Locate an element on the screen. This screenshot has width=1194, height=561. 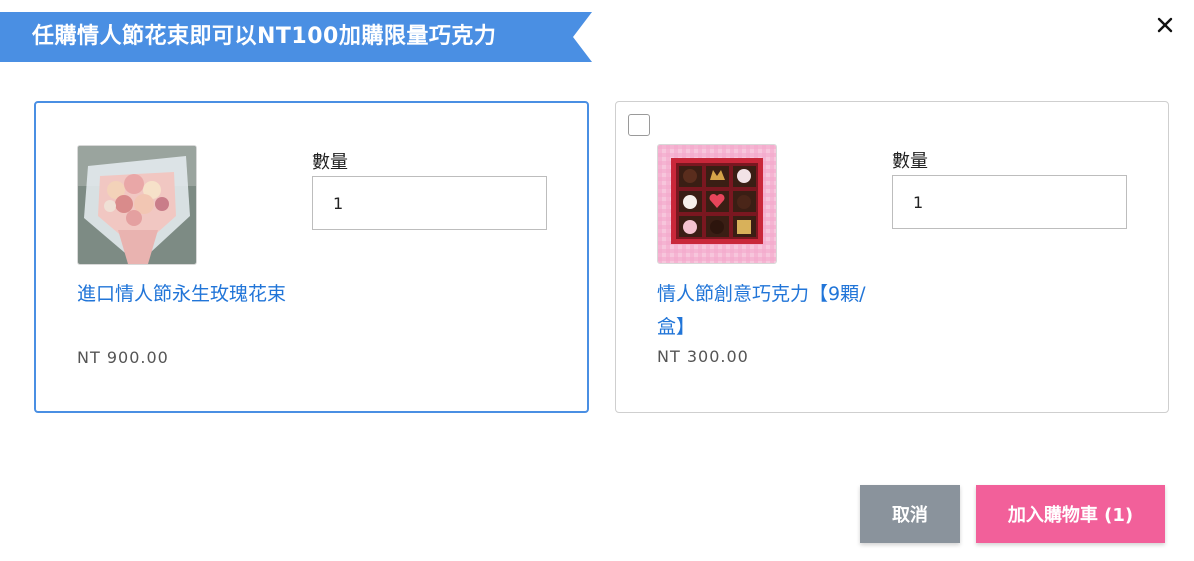
promo-banner: 任購情人節花束即可以NT100加購限量巧克力 is located at coordinates (296, 37).